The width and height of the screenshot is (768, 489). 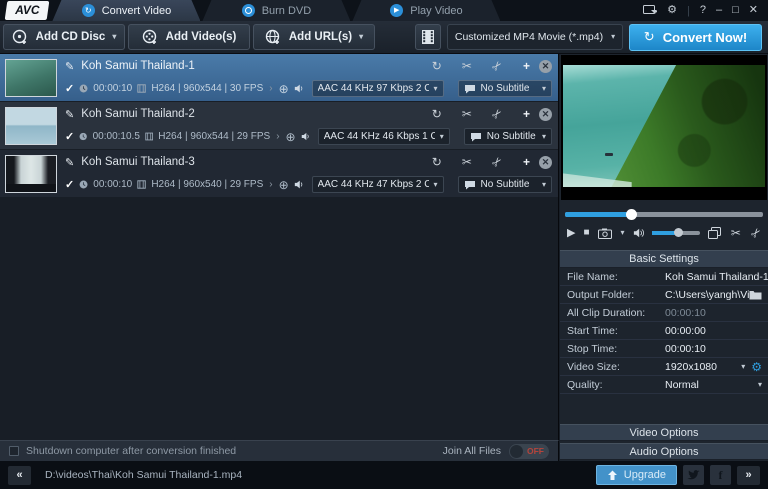 I want to click on join-all-files-toggle: OFF, so click(x=529, y=451).